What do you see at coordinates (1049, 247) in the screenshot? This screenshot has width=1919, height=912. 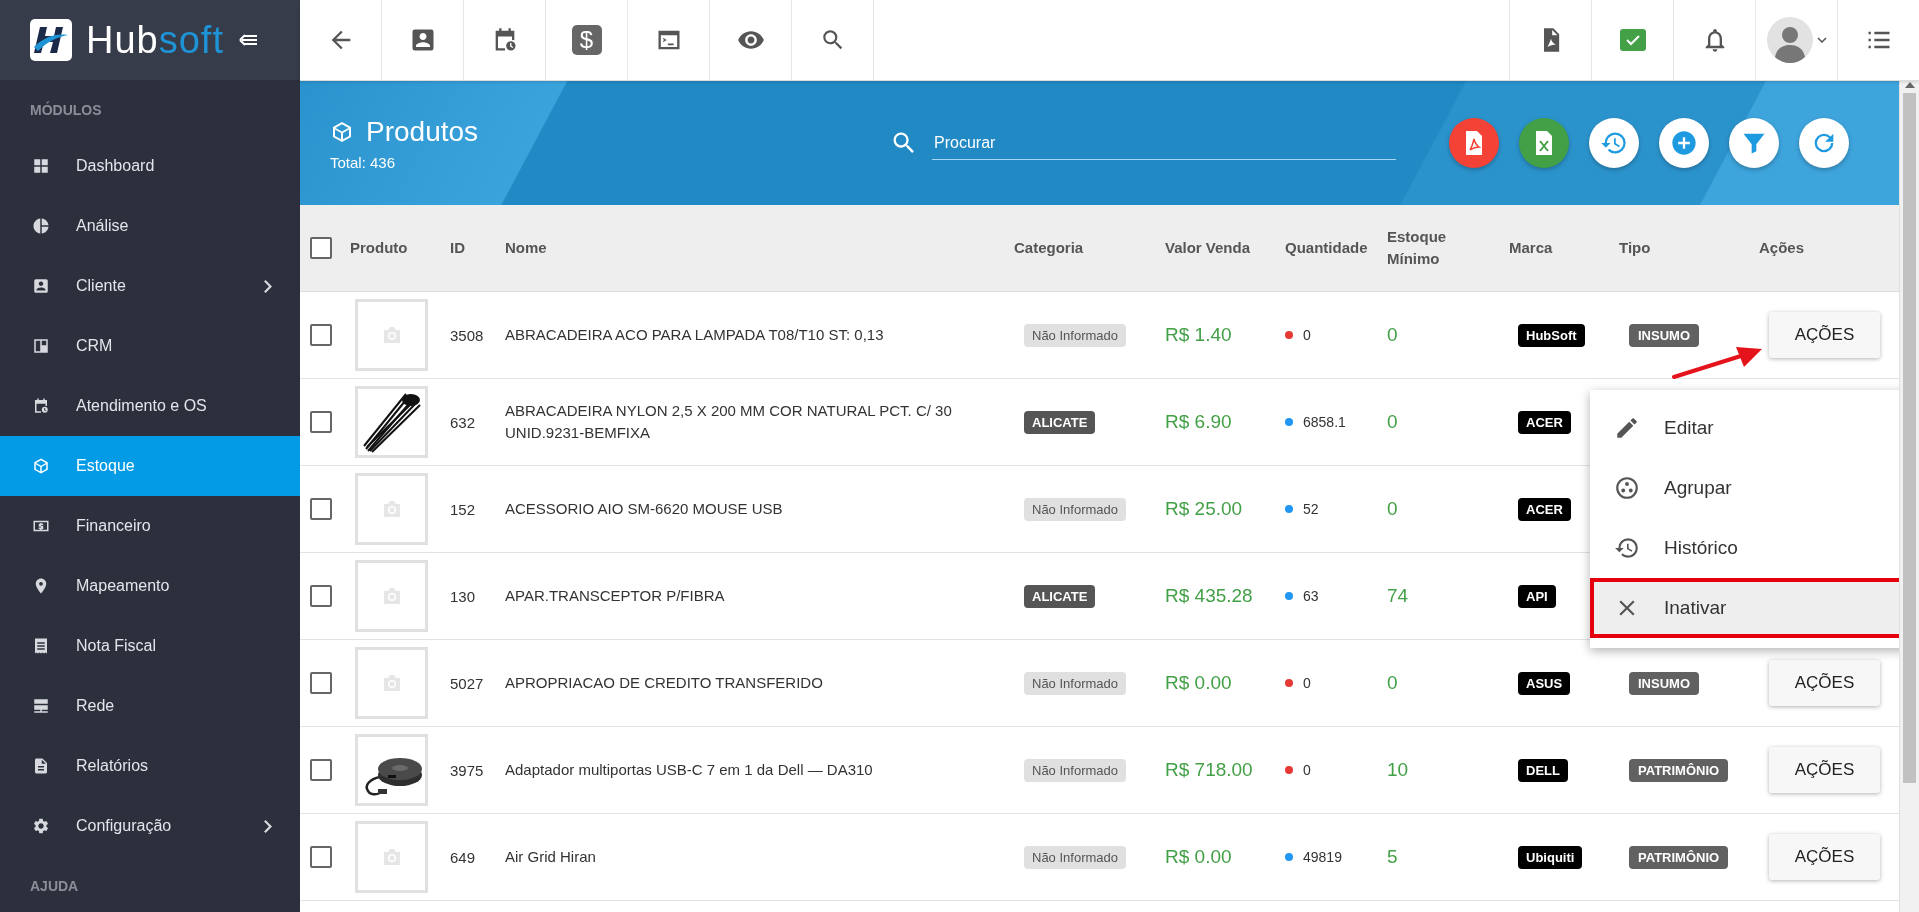 I see `column-header: Categoria` at bounding box center [1049, 247].